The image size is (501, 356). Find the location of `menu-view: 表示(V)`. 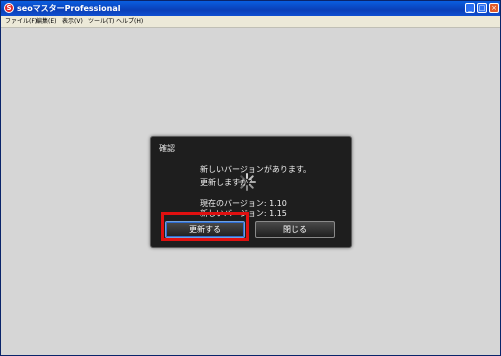

menu-view: 表示(V) is located at coordinates (72, 21).